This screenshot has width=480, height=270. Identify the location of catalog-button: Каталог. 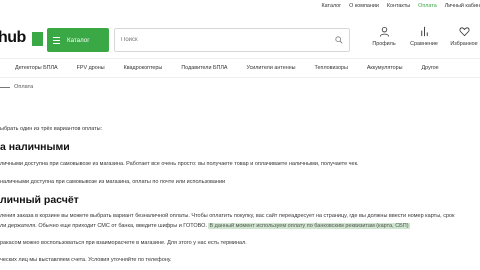
(78, 40).